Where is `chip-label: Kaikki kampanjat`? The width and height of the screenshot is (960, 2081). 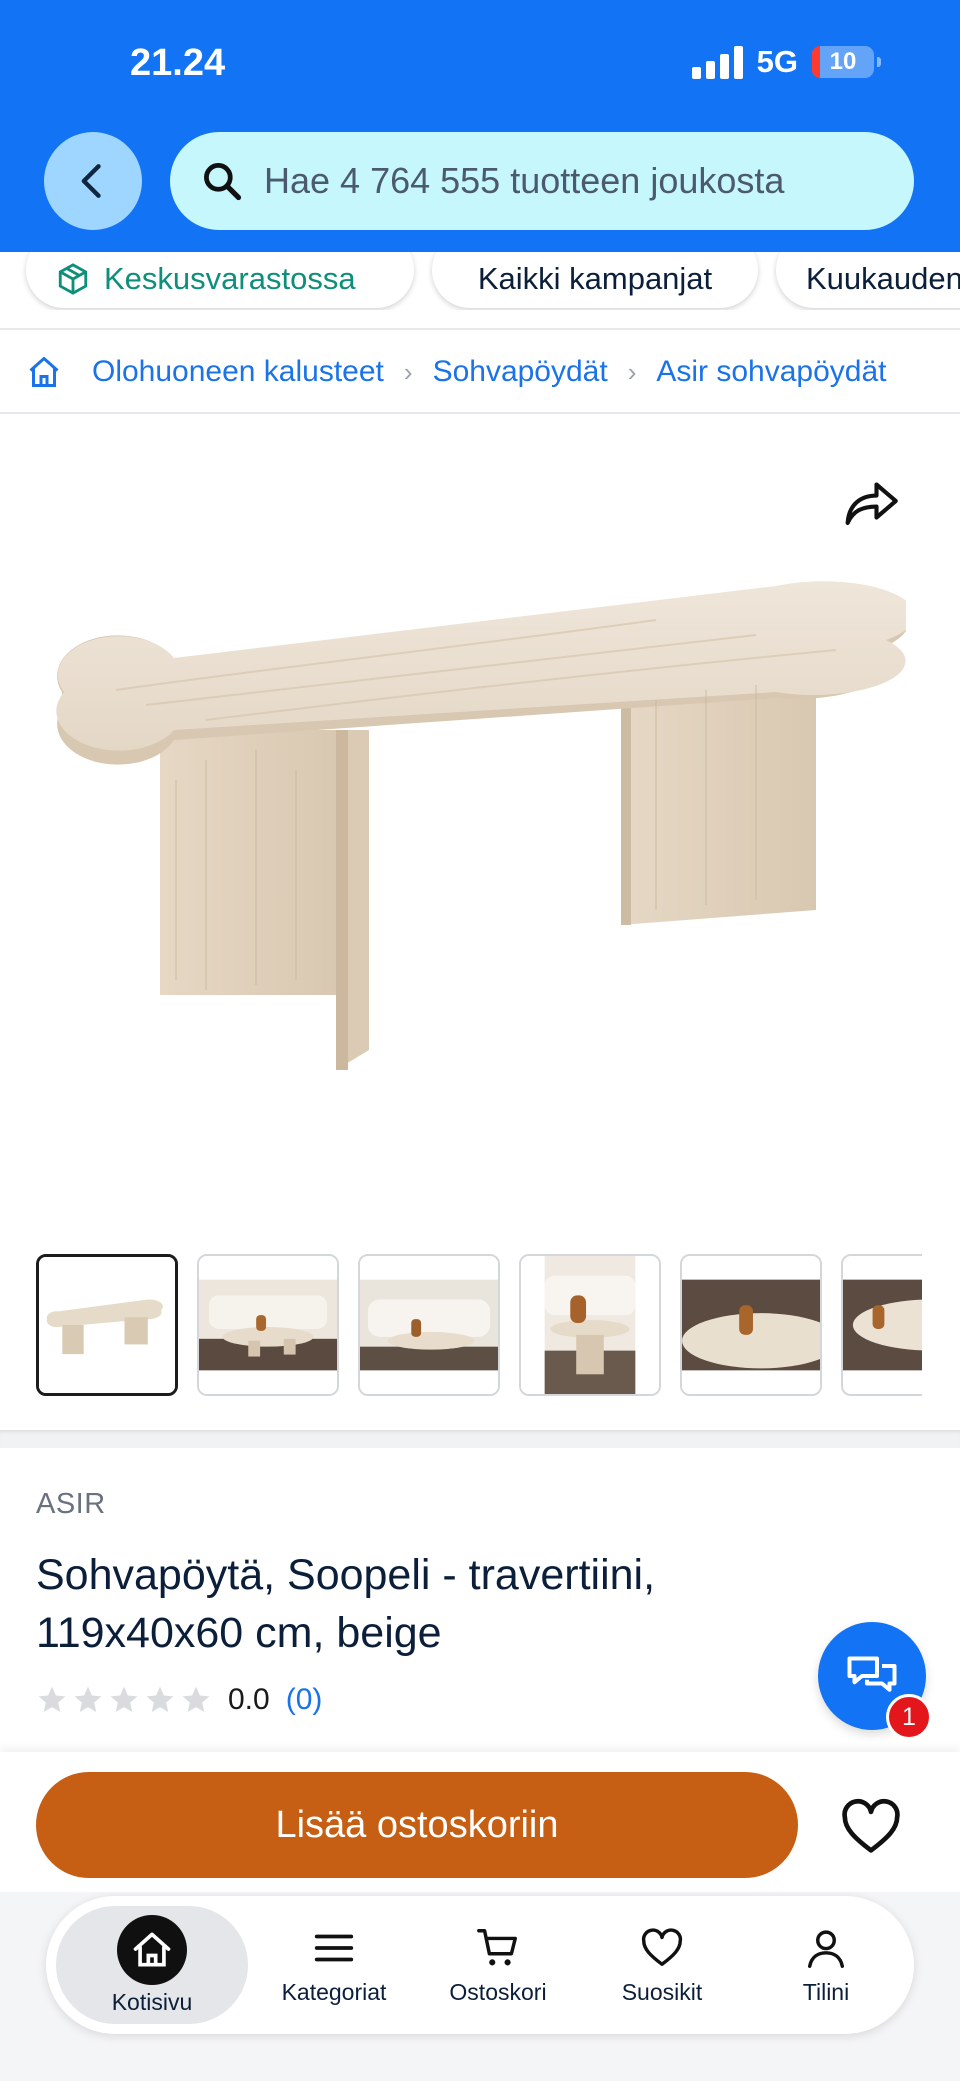
chip-label: Kaikki kampanjat is located at coordinates (595, 278).